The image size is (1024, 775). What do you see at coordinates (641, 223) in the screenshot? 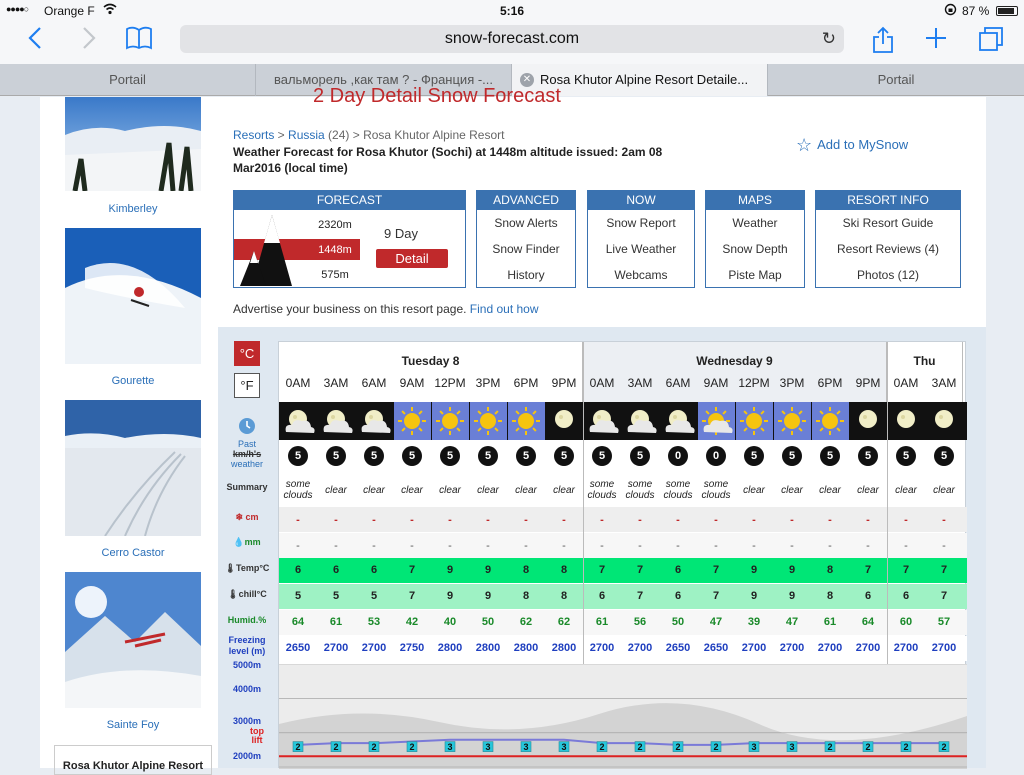
I see `menu-item-snow-report: Snow Report` at bounding box center [641, 223].